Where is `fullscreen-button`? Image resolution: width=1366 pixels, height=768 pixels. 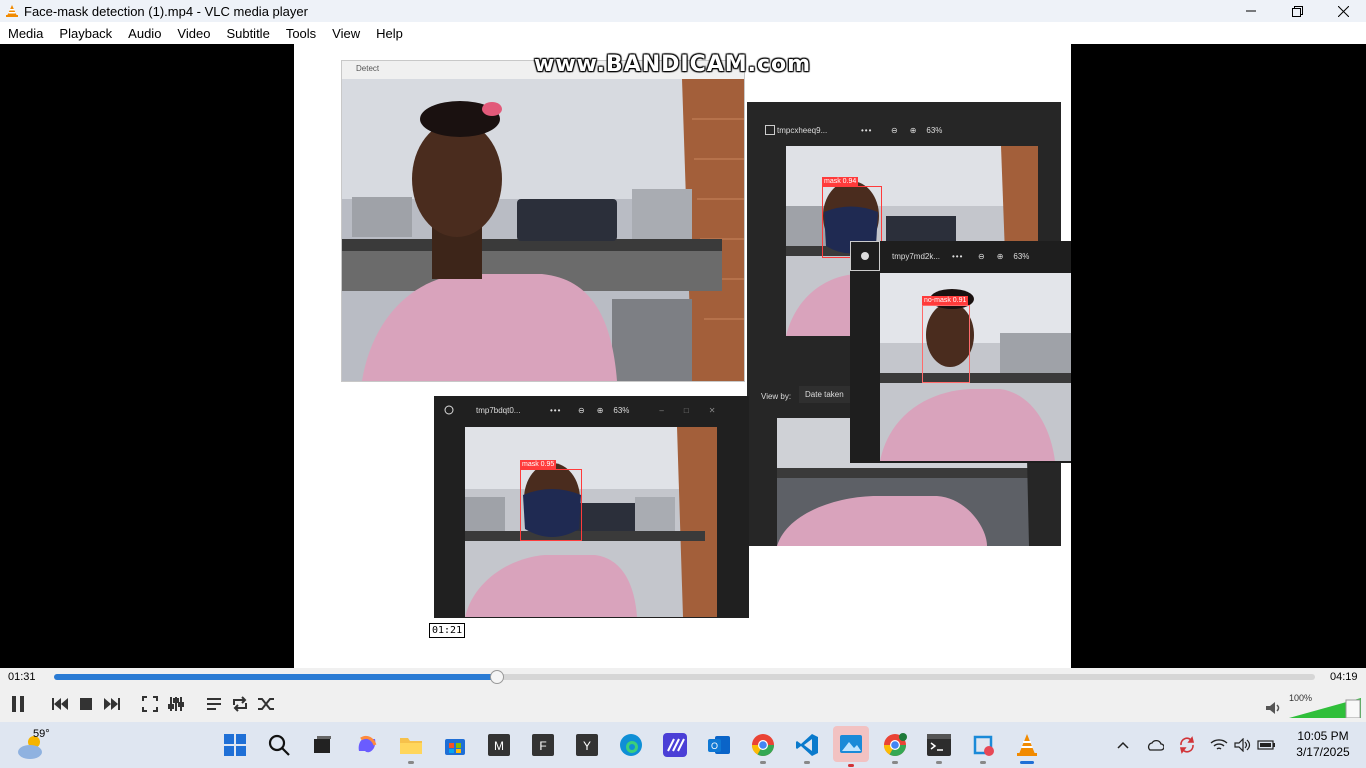
fullscreen-button is located at coordinates (150, 704).